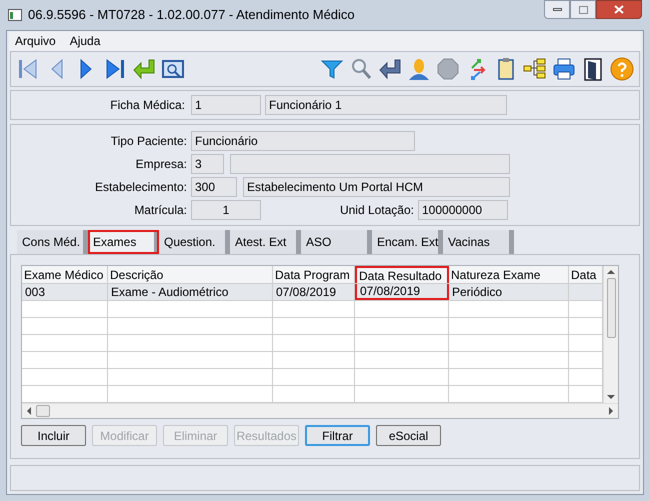  What do you see at coordinates (265, 242) in the screenshot?
I see `tab: Atest. Ext` at bounding box center [265, 242].